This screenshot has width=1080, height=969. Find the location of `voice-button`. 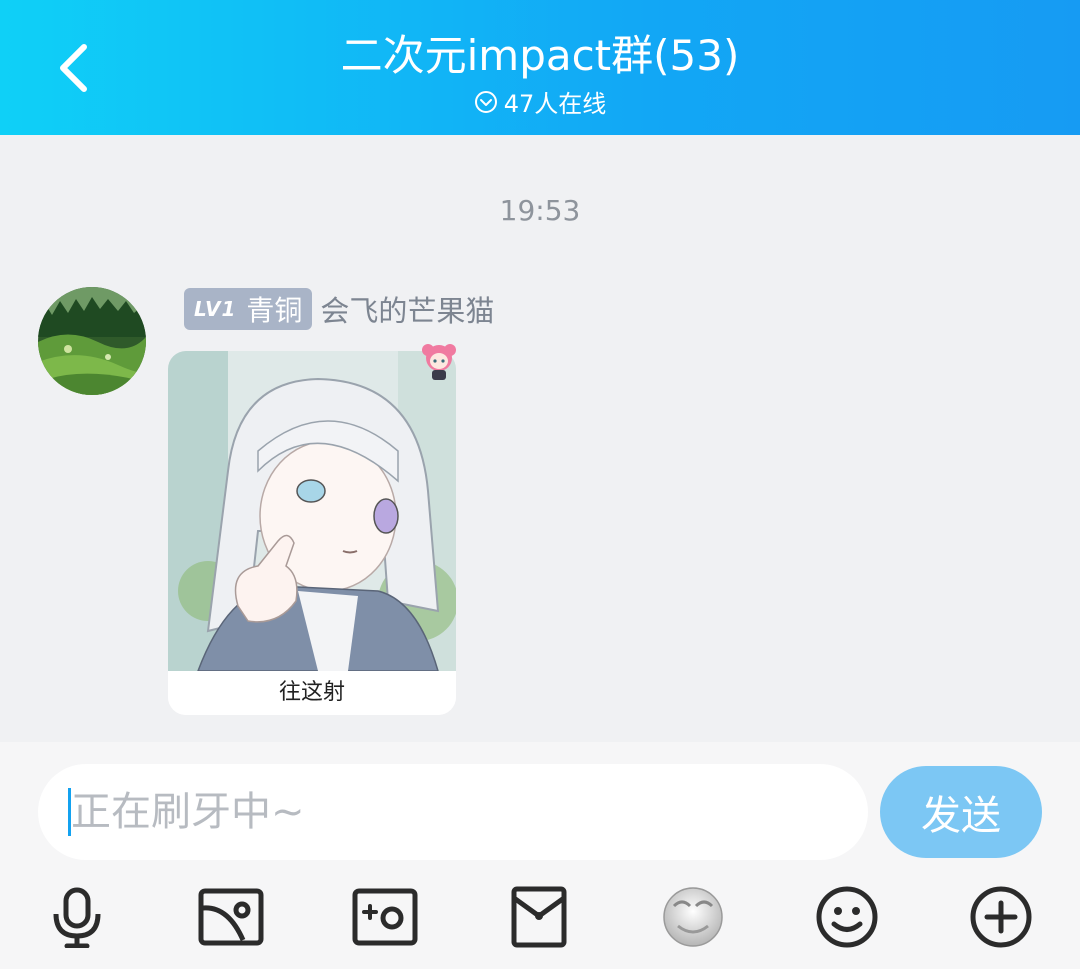

voice-button is located at coordinates (77, 917).